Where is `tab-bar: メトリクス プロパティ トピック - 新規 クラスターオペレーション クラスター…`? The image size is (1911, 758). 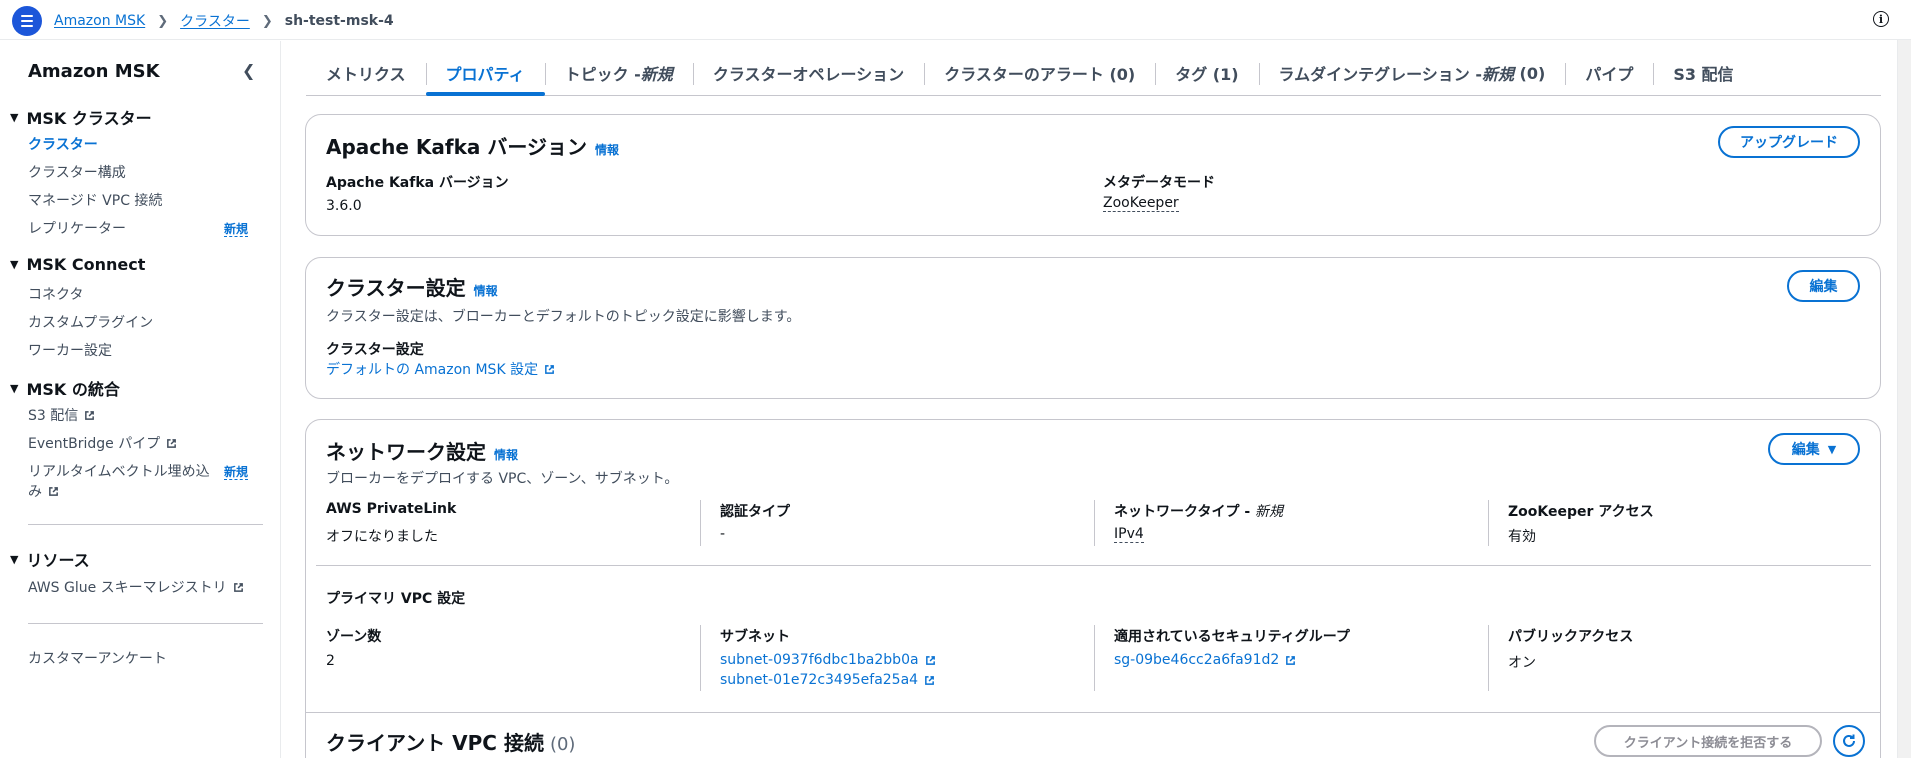 tab-bar: メトリクス プロパティ トピック - 新規 クラスターオペレーション クラスター… is located at coordinates (1093, 74).